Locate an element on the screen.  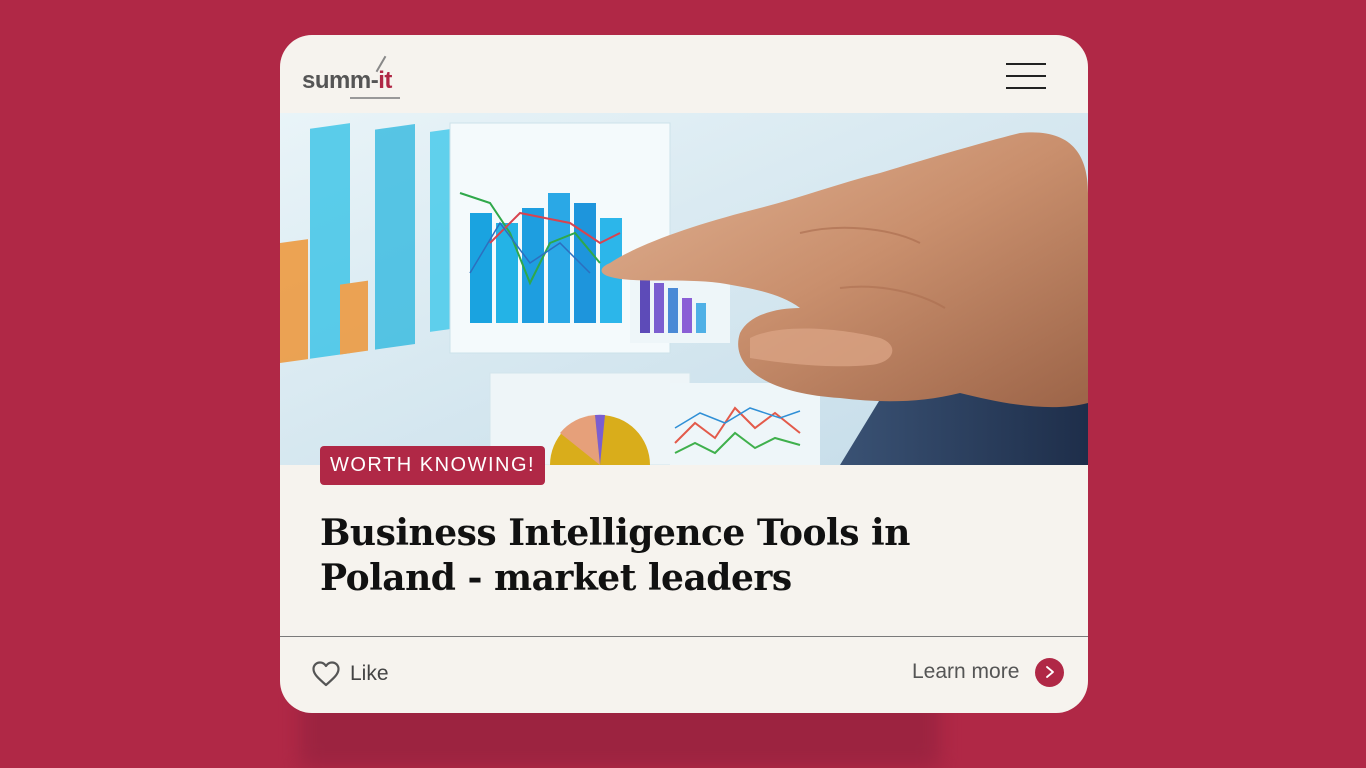
footer-divider is located at coordinates (684, 636).